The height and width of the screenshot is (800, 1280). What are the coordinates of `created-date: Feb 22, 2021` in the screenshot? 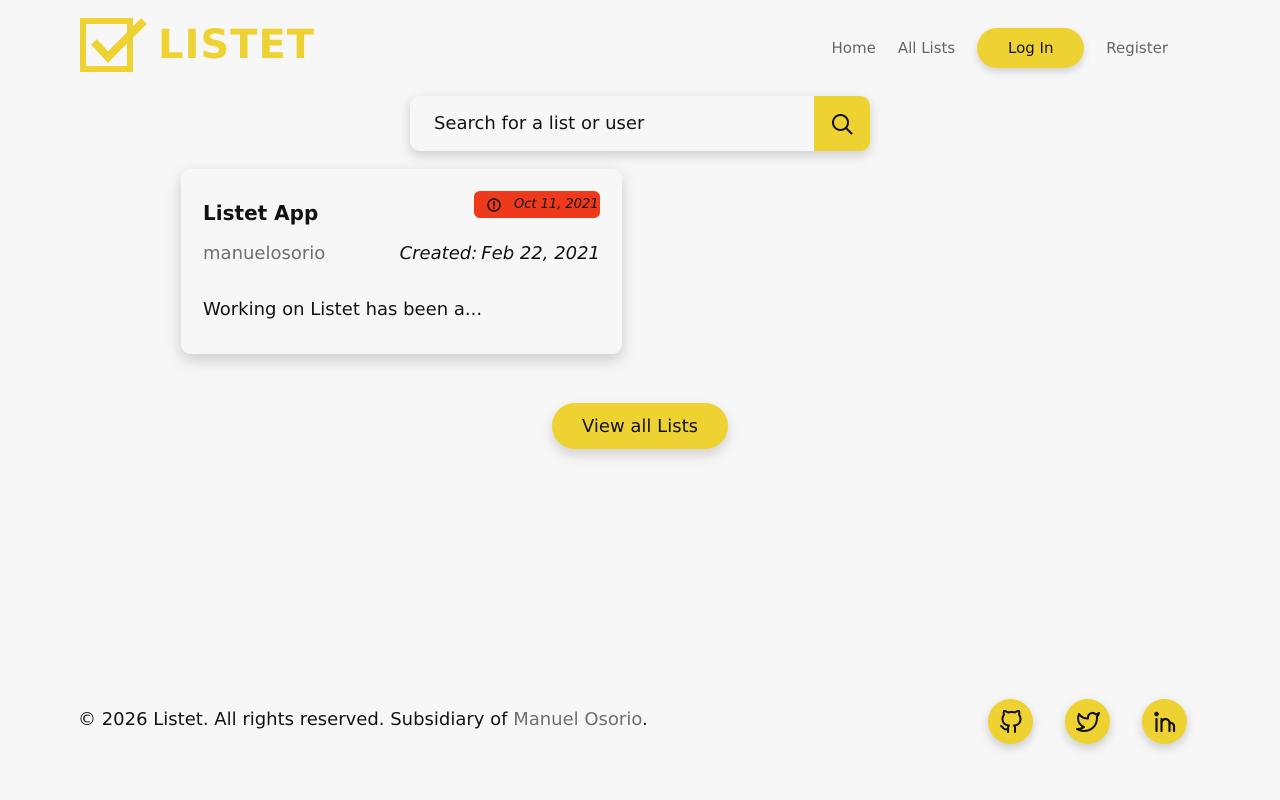 It's located at (540, 253).